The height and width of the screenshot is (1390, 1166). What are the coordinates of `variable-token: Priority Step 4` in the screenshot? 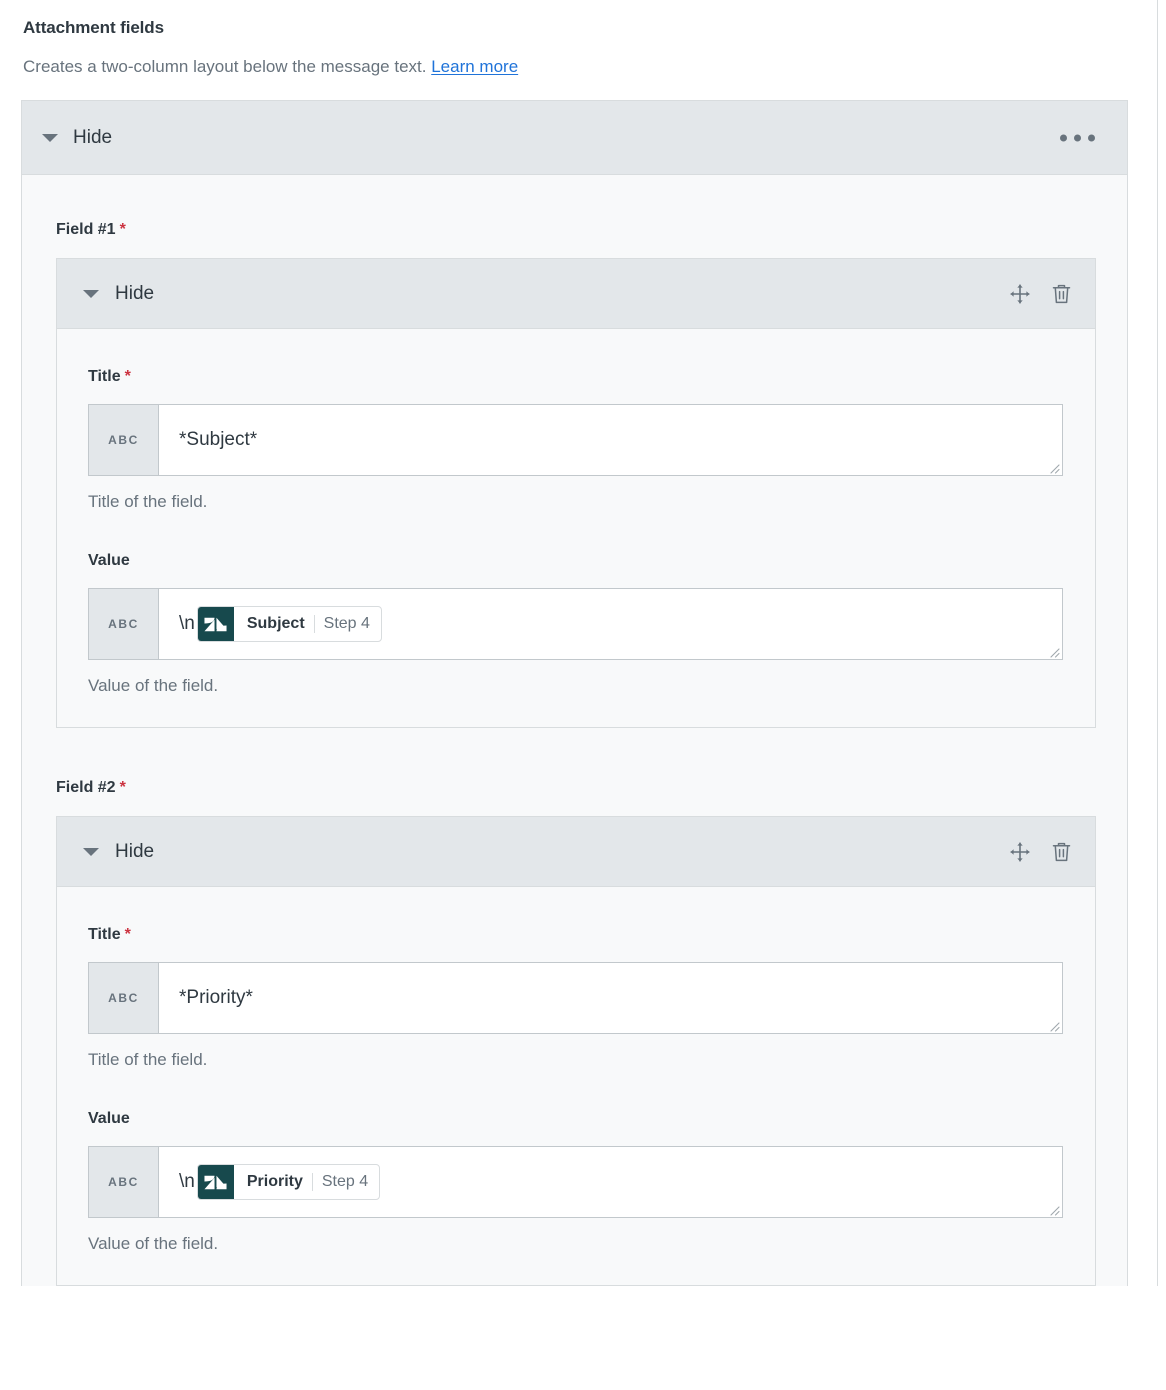 It's located at (288, 1182).